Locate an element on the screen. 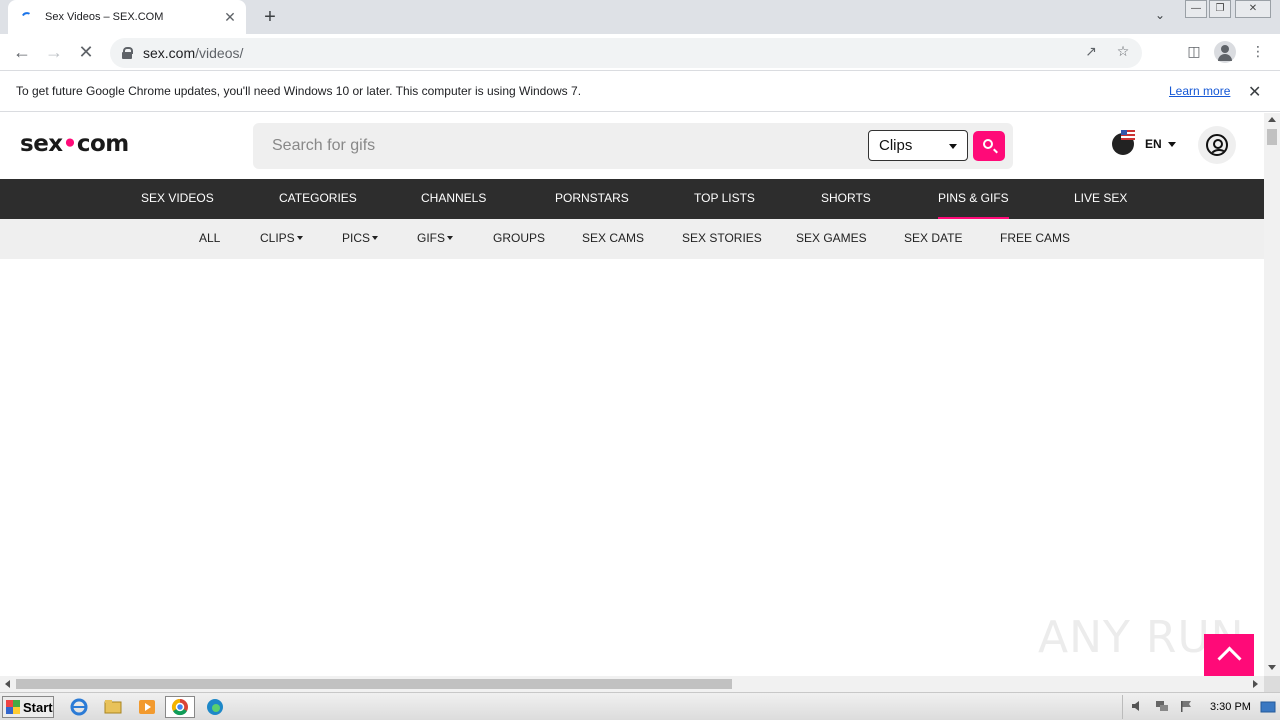 The image size is (1280, 724). vertical-scrollbar is located at coordinates (1272, 394).